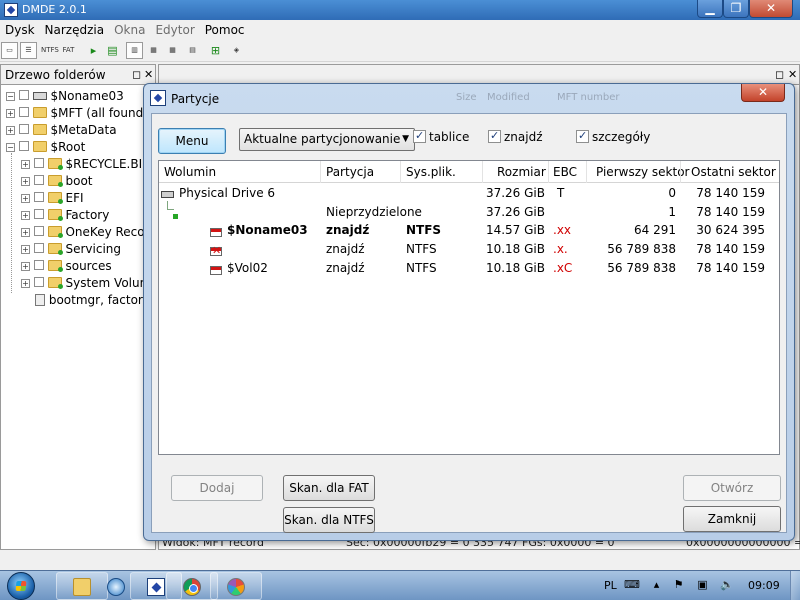 Image resolution: width=800 pixels, height=600 pixels. What do you see at coordinates (192, 141) in the screenshot?
I see `menu-button: Menu` at bounding box center [192, 141].